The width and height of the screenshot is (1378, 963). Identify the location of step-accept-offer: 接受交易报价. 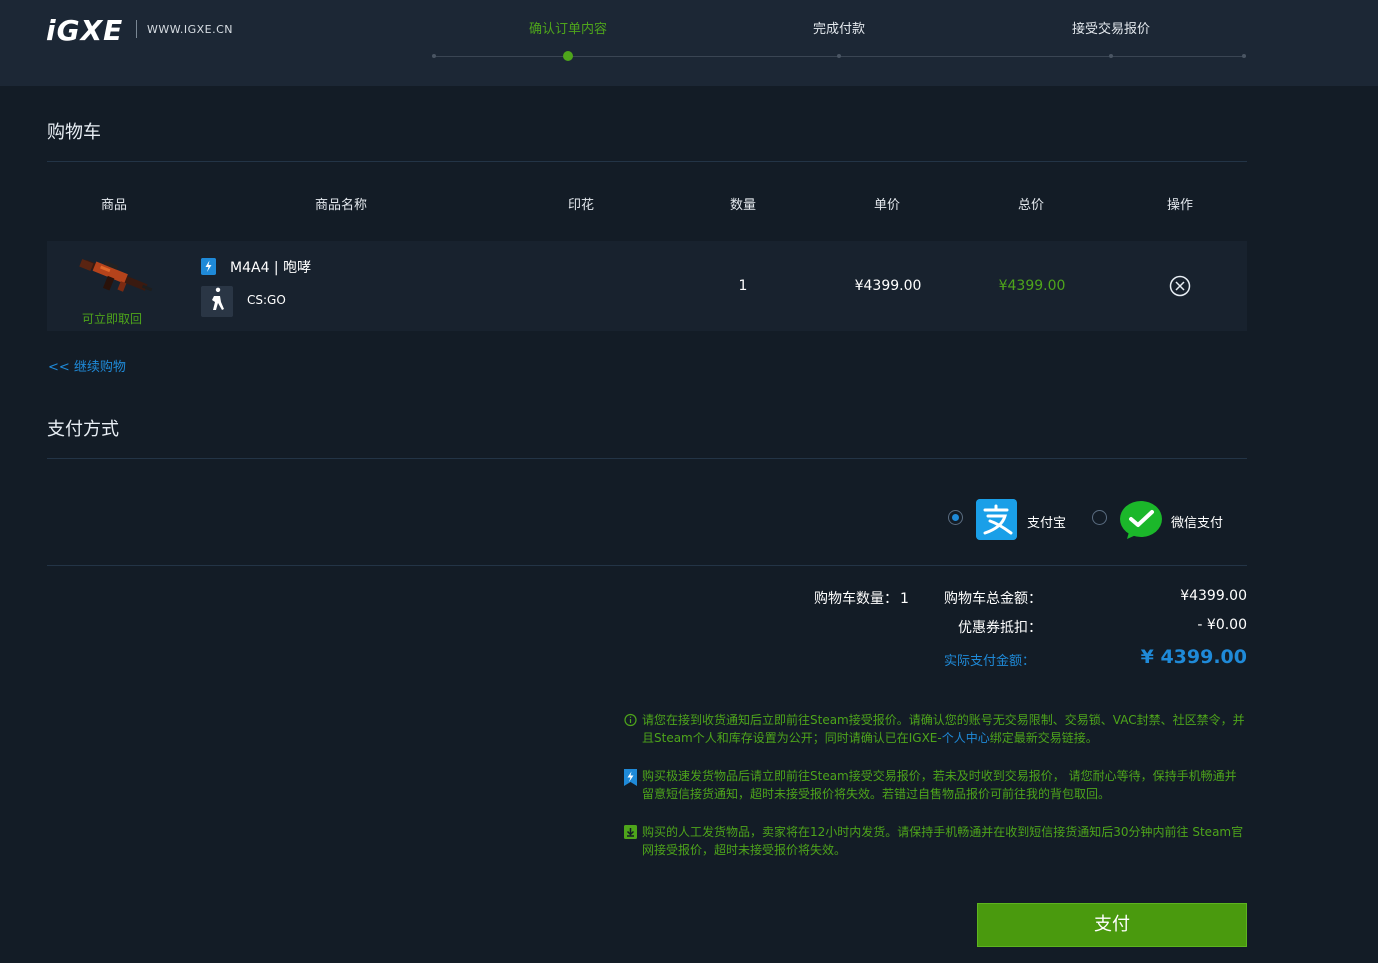
(1111, 29).